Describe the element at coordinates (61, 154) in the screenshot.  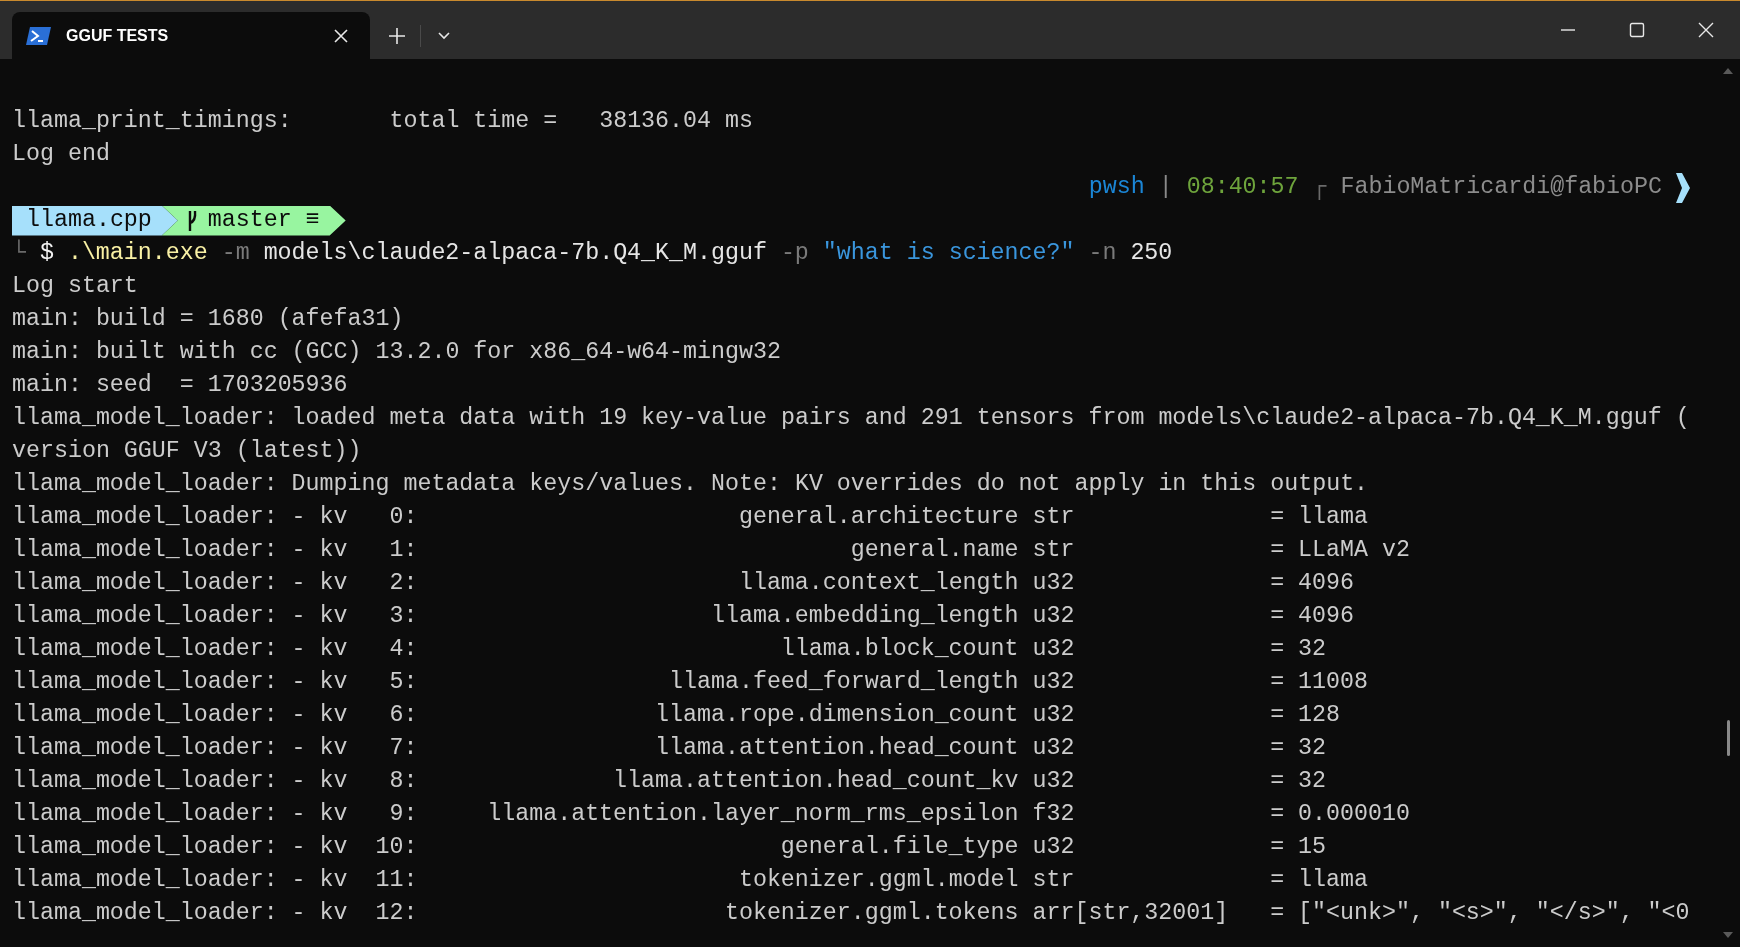
I see `terminal-line: Log end` at that location.